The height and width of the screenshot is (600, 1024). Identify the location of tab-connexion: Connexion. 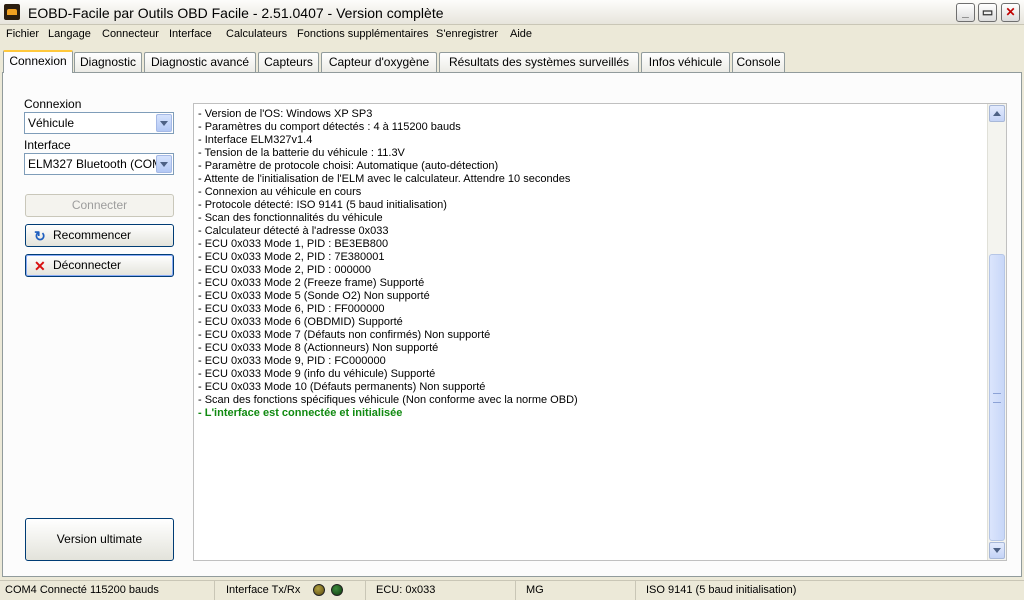
(38, 61).